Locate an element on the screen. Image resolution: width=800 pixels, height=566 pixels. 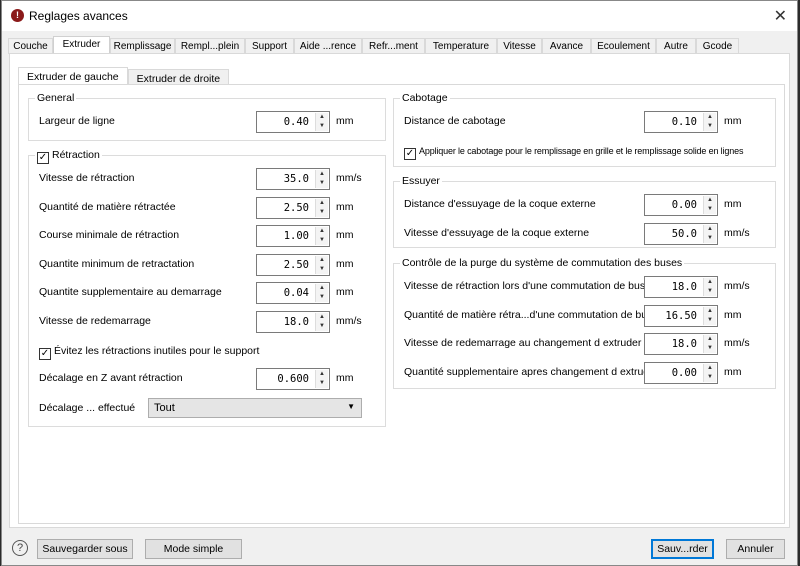
number-spinbox: 0.04 ▲ ▼ is located at coordinates (293, 293).